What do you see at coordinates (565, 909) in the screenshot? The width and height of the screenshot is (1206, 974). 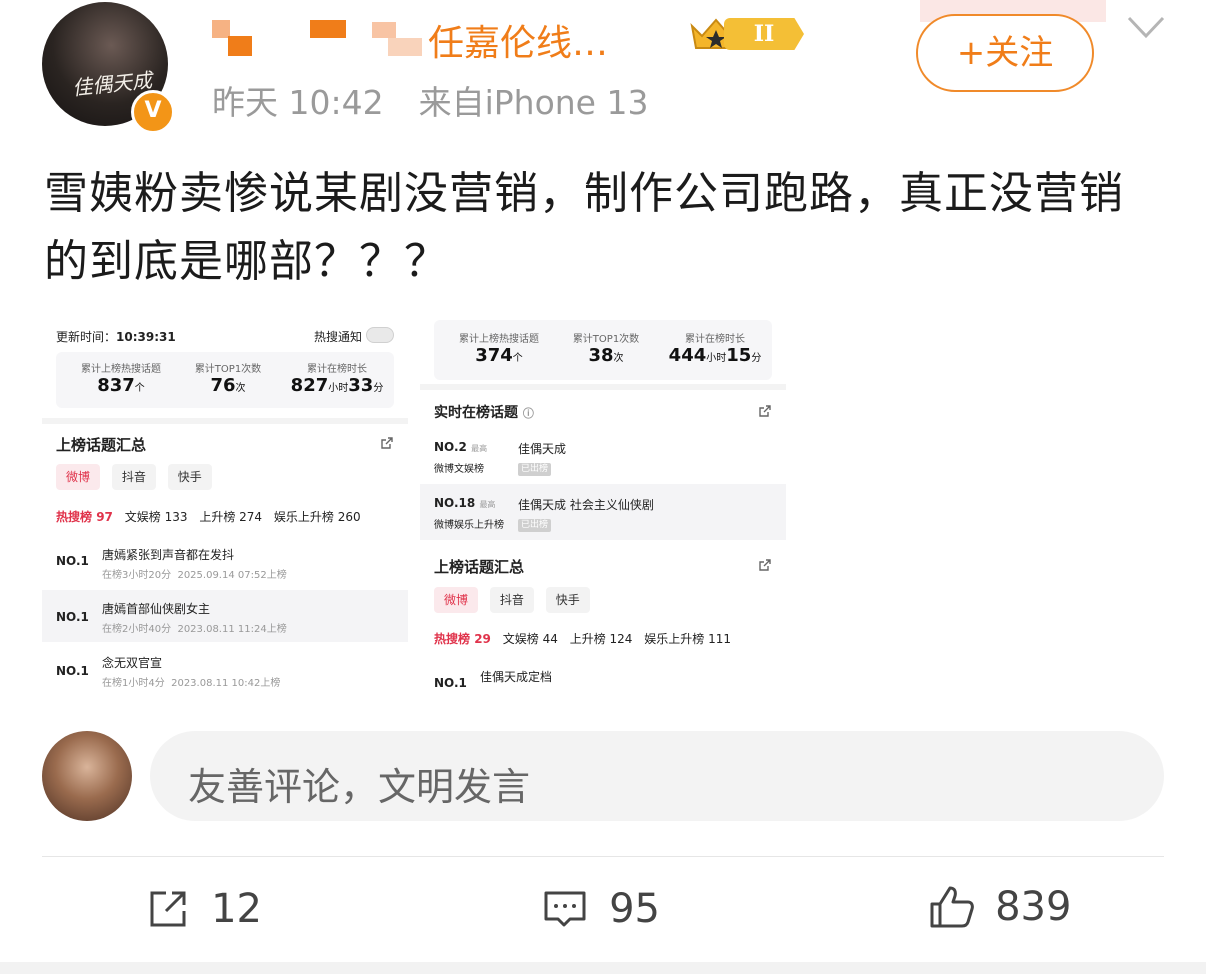 I see `comment-icon` at bounding box center [565, 909].